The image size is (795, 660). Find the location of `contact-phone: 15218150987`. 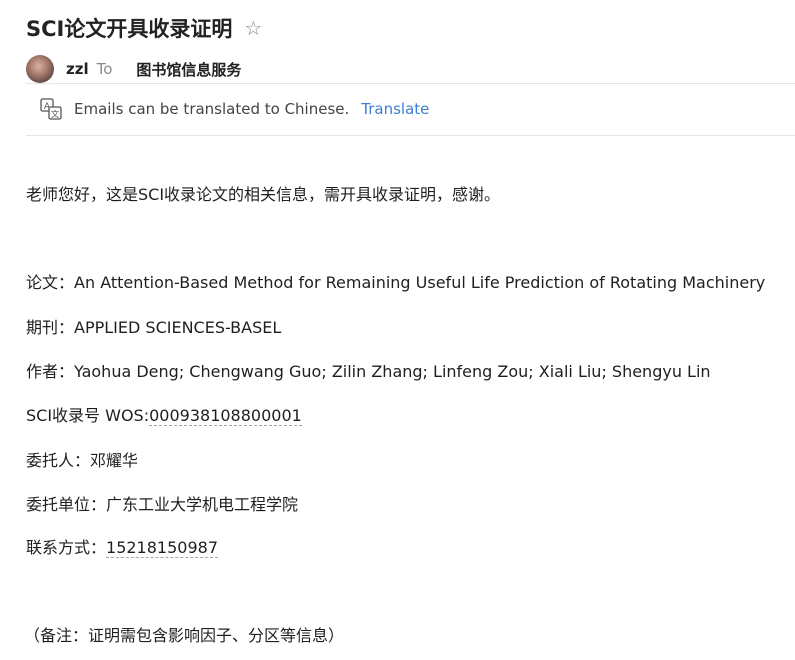

contact-phone: 15218150987 is located at coordinates (162, 548).